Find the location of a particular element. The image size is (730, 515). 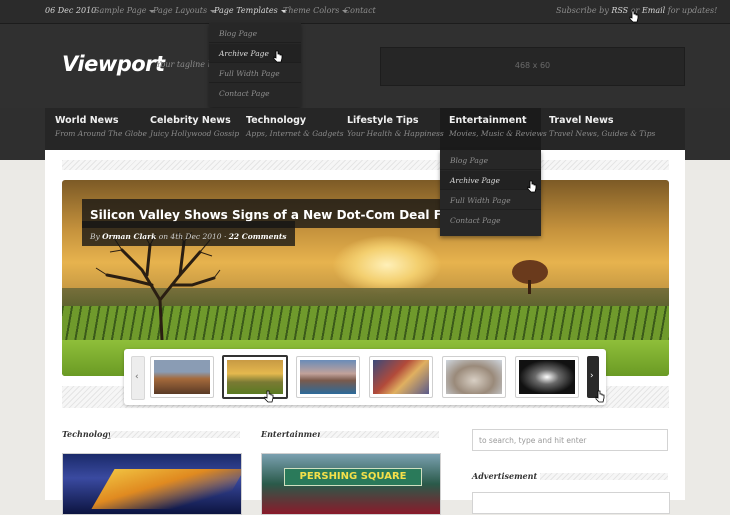

email-link: Email is located at coordinates (653, 10).